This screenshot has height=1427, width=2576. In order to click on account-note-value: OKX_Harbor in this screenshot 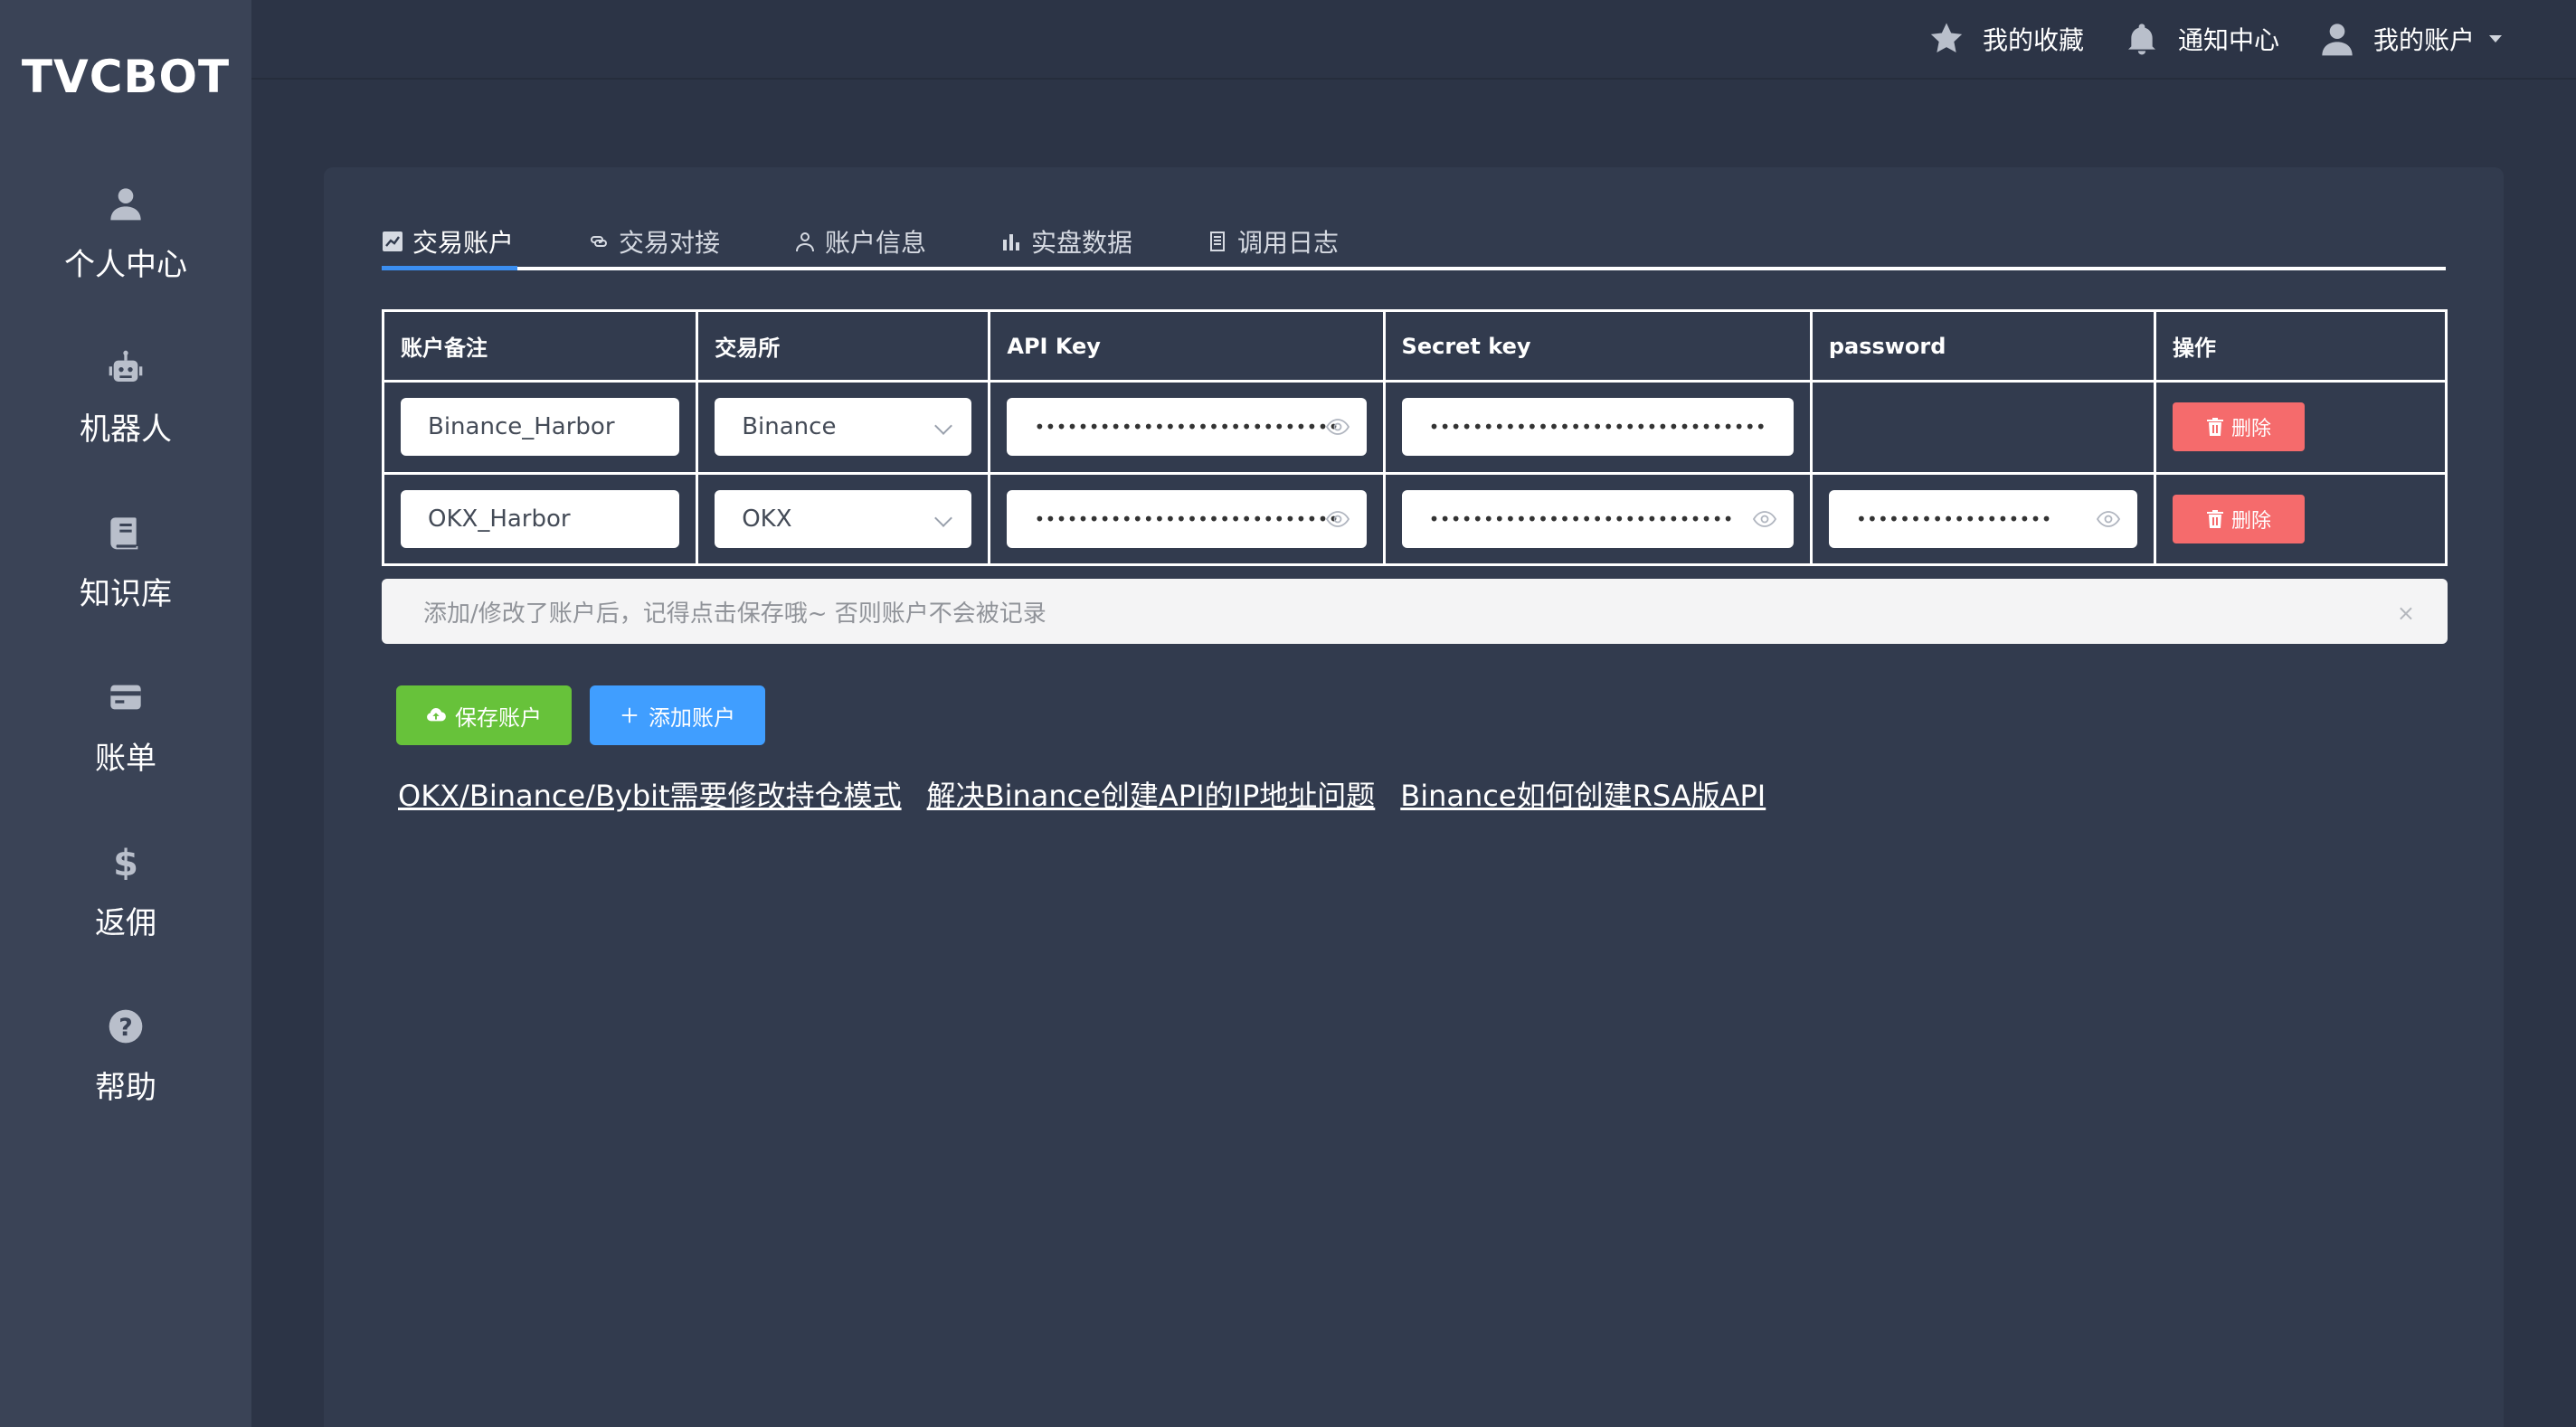, I will do `click(499, 519)`.